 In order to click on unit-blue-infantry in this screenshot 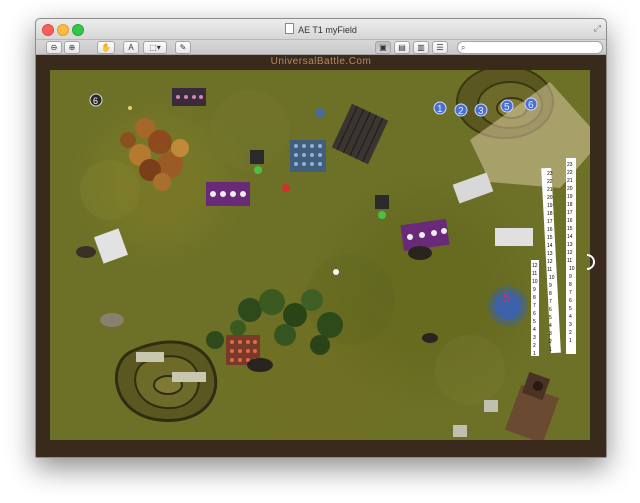, I will do `click(308, 156)`.